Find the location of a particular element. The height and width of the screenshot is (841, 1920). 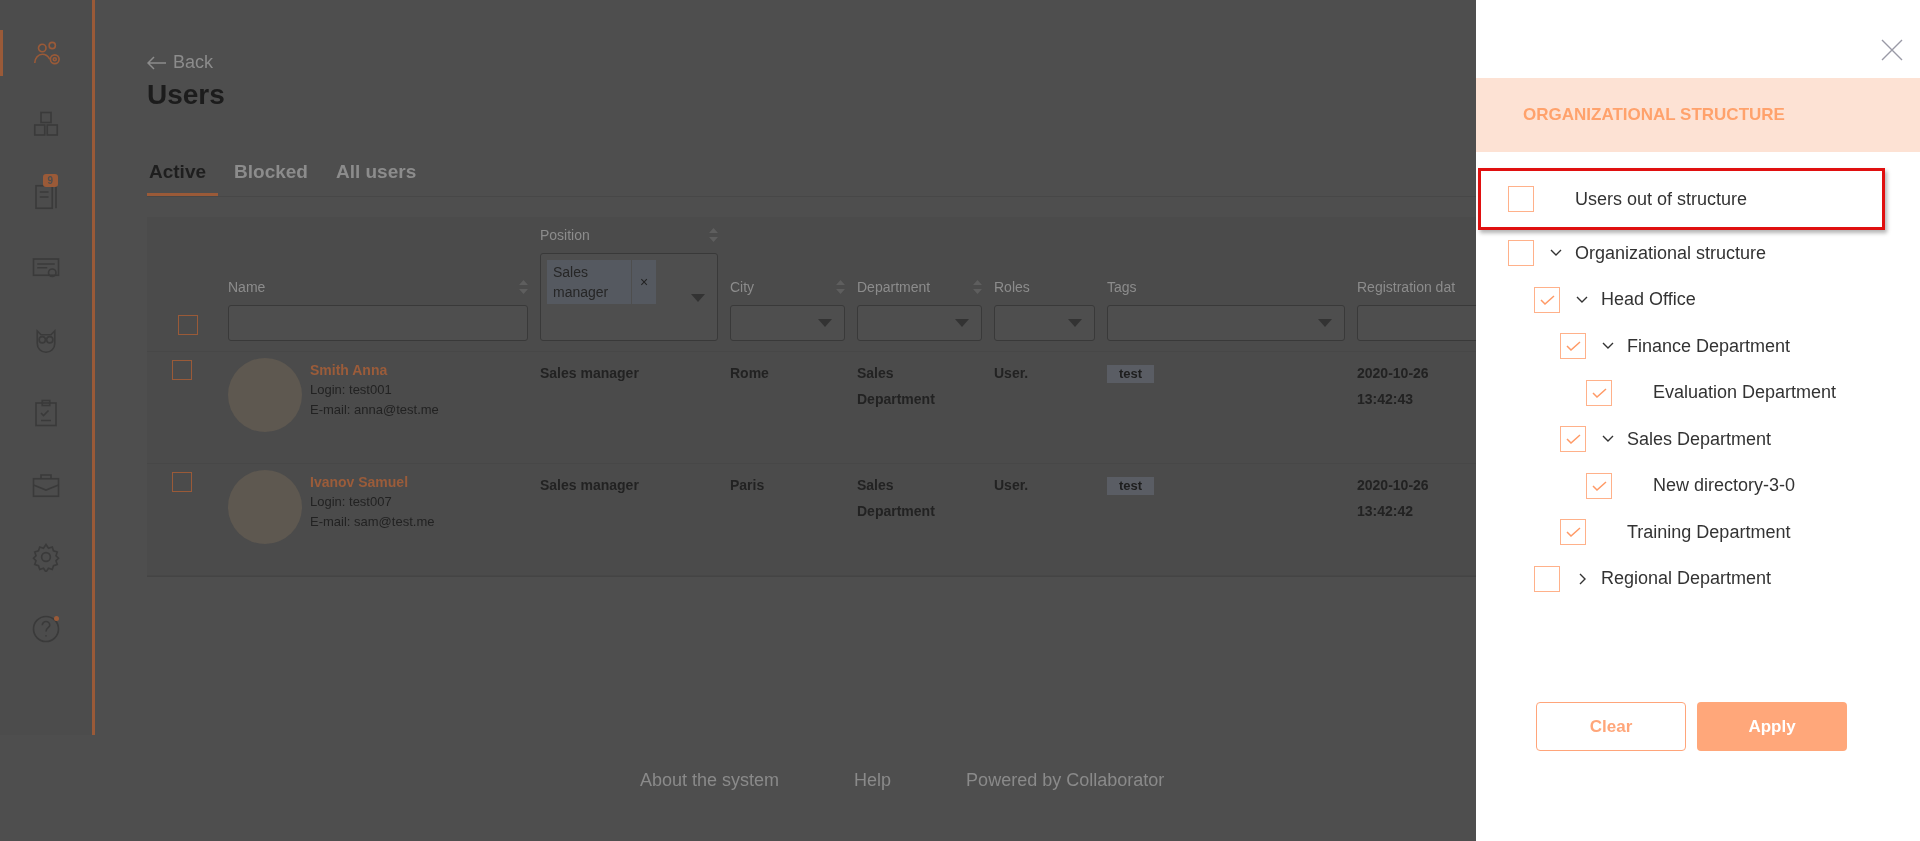

apply-button: Apply is located at coordinates (1772, 726).